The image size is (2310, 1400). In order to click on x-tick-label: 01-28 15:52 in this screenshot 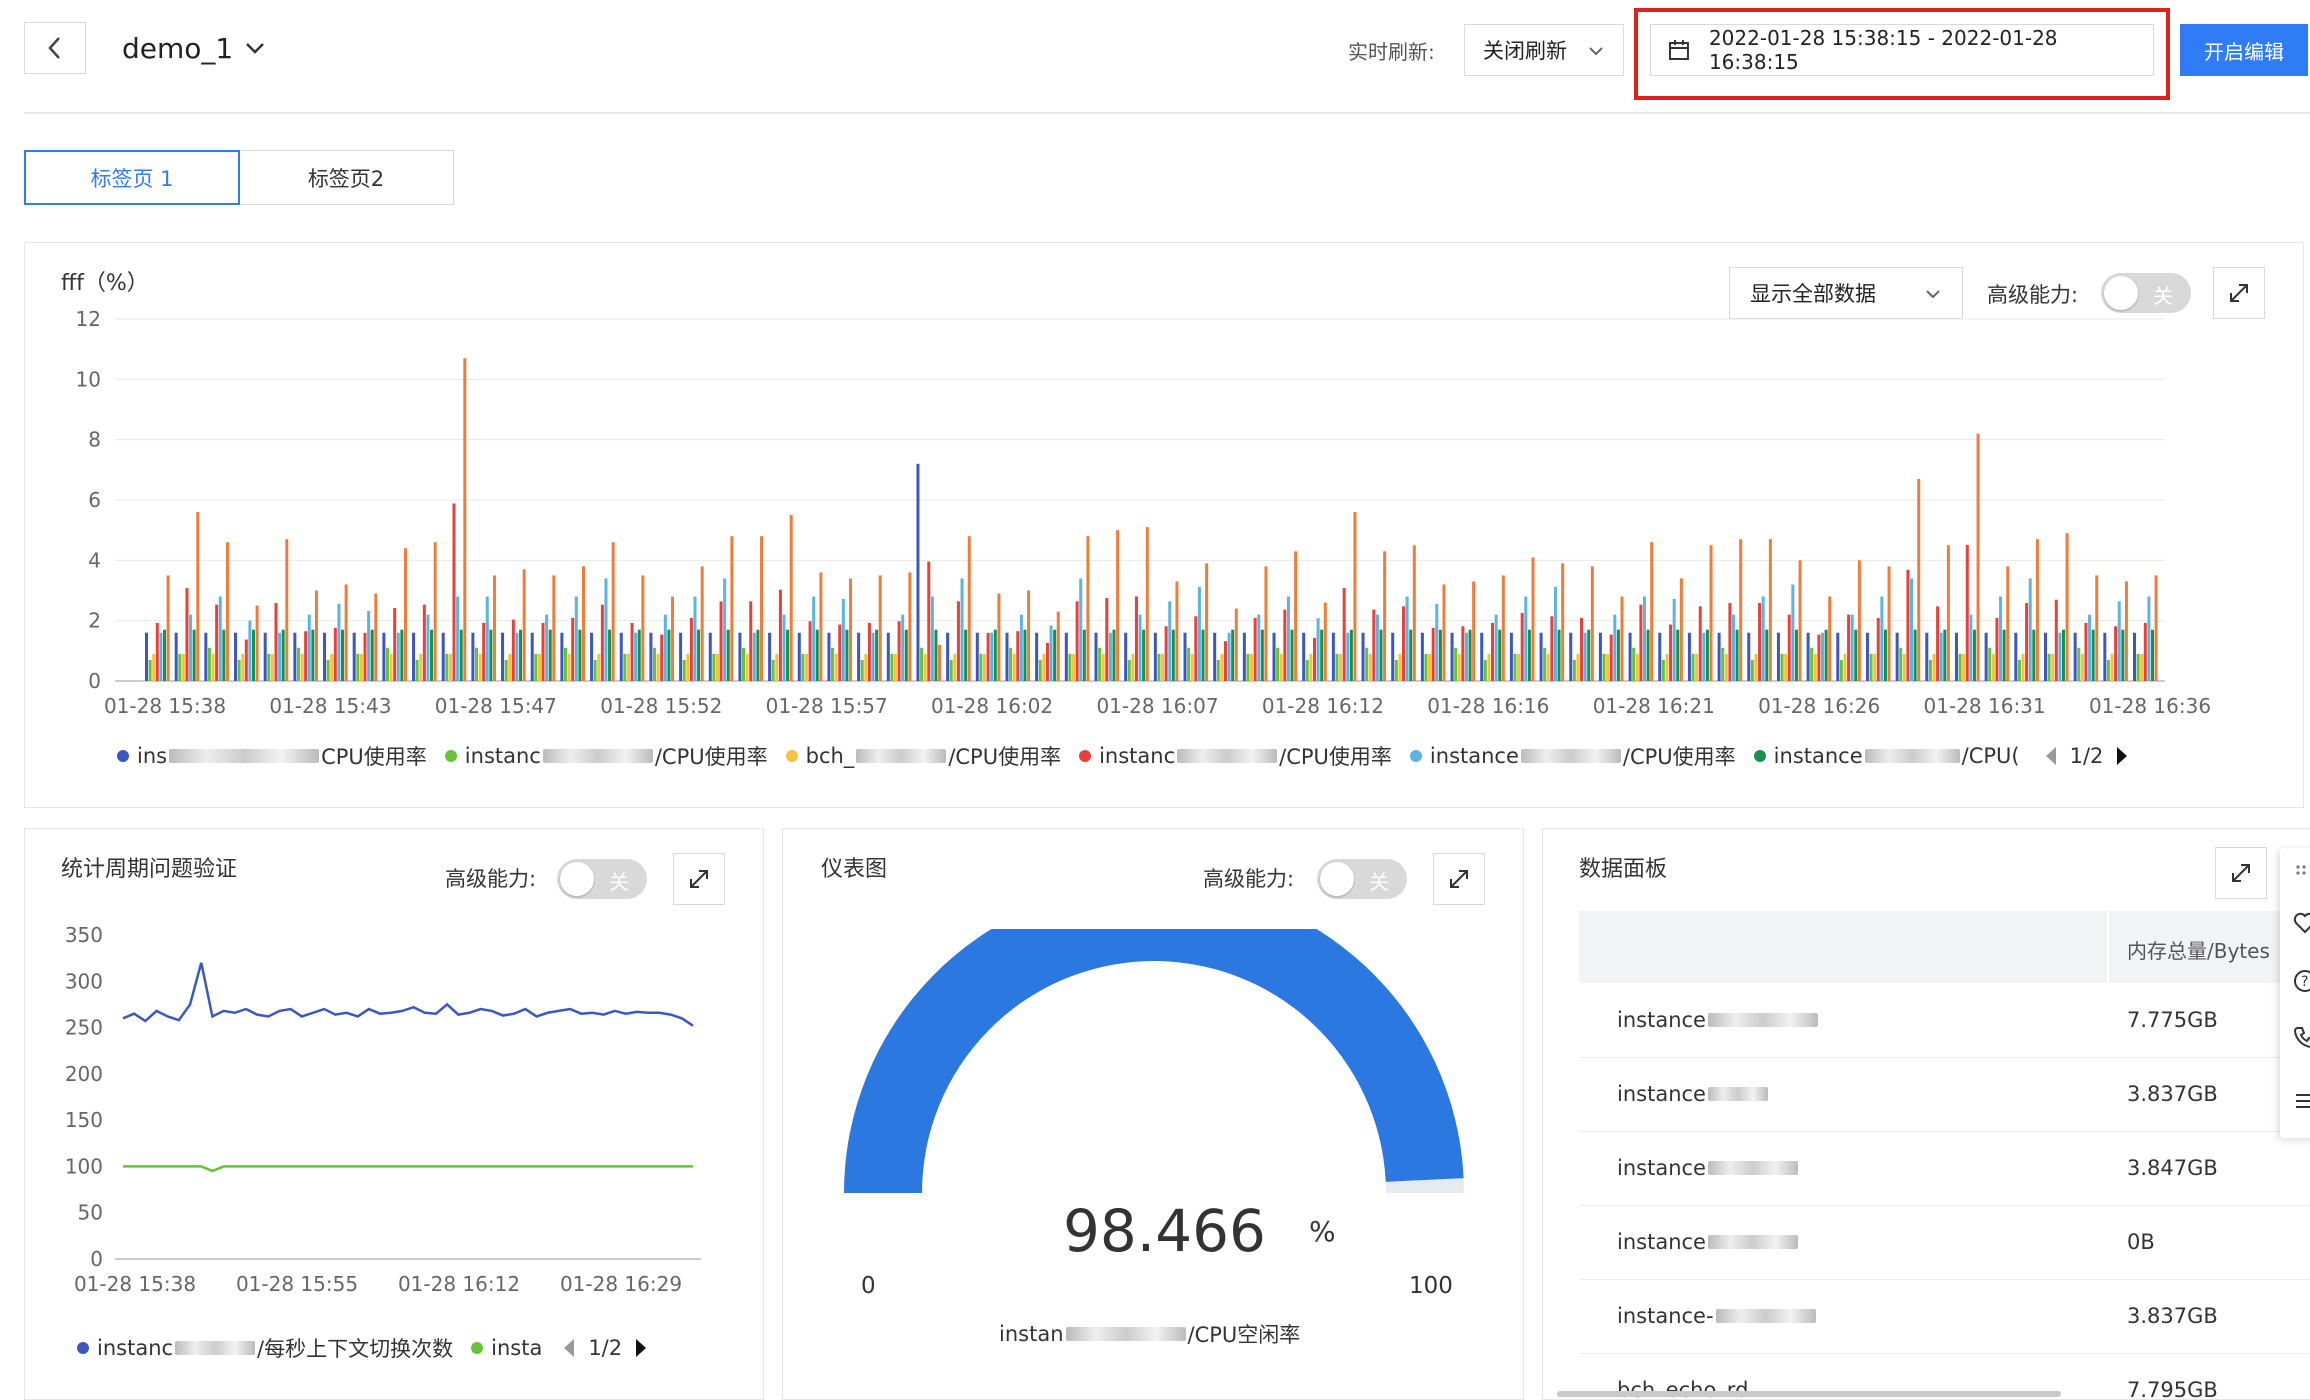, I will do `click(661, 706)`.